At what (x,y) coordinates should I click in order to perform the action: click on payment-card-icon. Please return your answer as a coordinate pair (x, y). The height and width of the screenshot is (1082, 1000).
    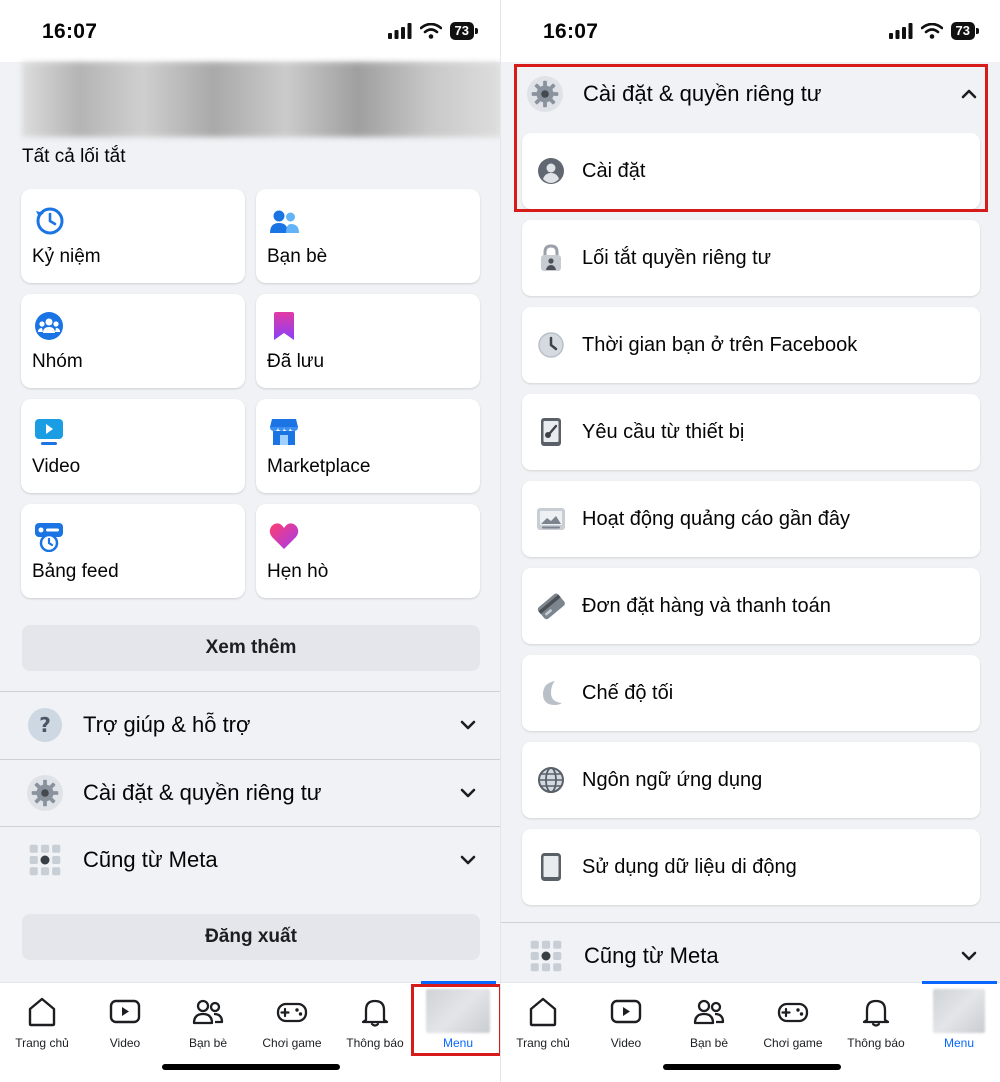
    Looking at the image, I should click on (551, 606).